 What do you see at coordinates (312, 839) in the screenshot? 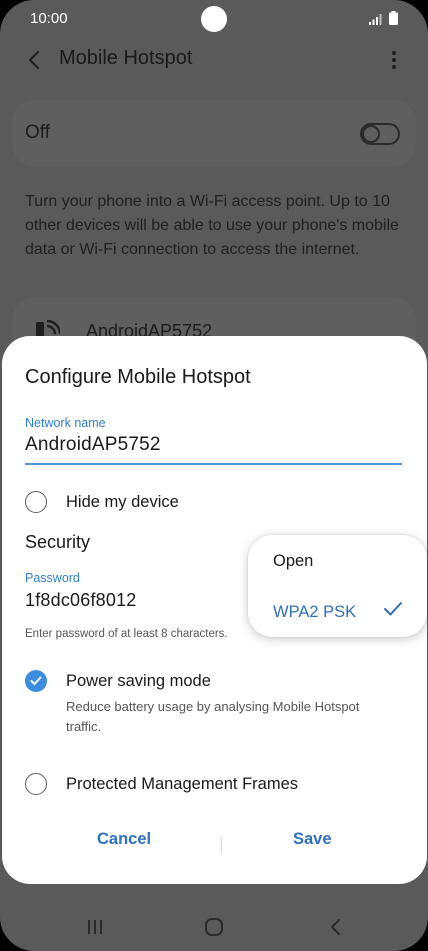
I see `save-button: Save` at bounding box center [312, 839].